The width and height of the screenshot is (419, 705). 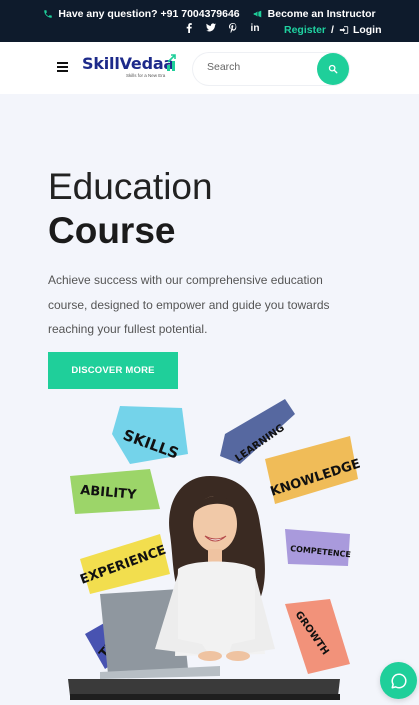 I want to click on skillvedaa-logo: SkillVedaa Skills for a New Era, so click(x=131, y=70).